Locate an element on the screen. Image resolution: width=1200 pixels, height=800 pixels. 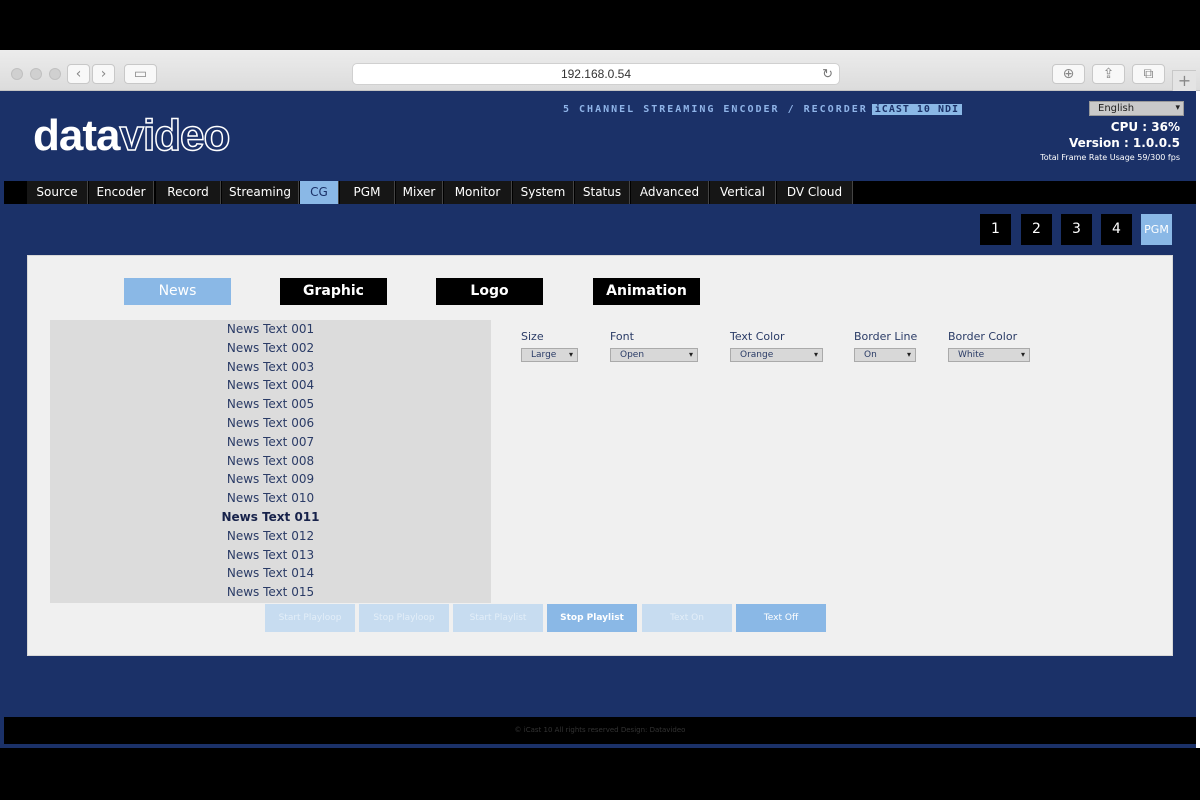
list-item: News Text 002 is located at coordinates (270, 348).